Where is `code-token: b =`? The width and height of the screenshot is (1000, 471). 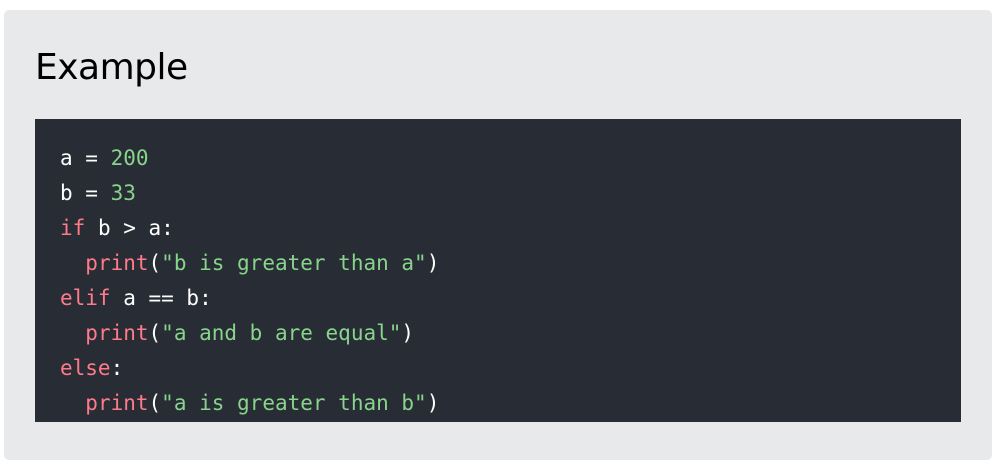 code-token: b = is located at coordinates (85, 193).